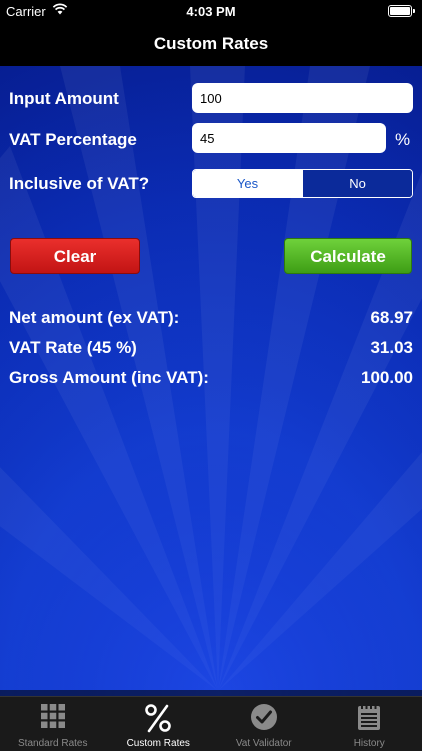 The height and width of the screenshot is (751, 422). I want to click on inclusive-vat-segmented-control: Yes No, so click(302, 183).